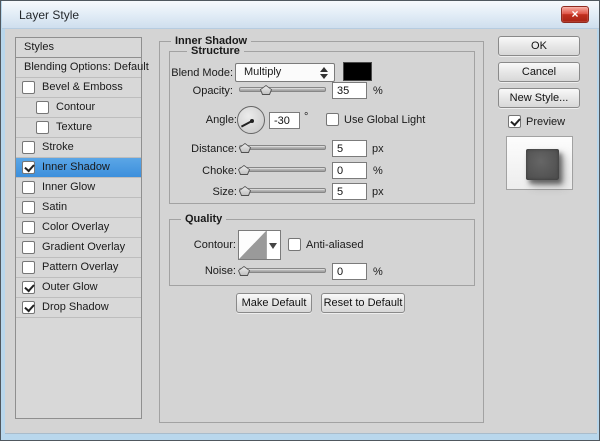 Image resolution: width=600 pixels, height=441 pixels. I want to click on noise-input, so click(349, 271).